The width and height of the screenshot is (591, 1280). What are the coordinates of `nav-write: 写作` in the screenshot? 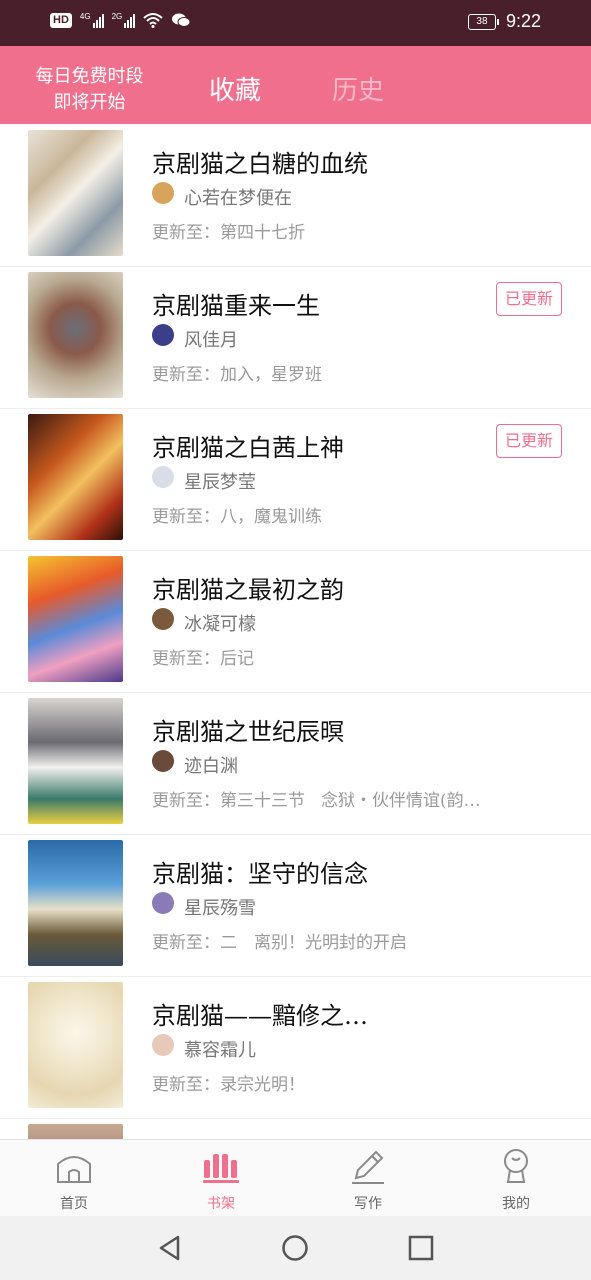 It's located at (368, 1178).